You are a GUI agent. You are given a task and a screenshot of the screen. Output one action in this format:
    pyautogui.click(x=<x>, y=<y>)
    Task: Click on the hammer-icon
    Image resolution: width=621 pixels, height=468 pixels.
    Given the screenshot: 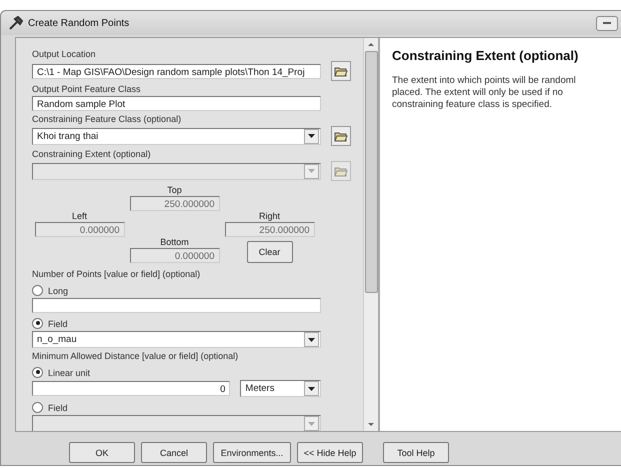 What is the action you would take?
    pyautogui.click(x=16, y=23)
    